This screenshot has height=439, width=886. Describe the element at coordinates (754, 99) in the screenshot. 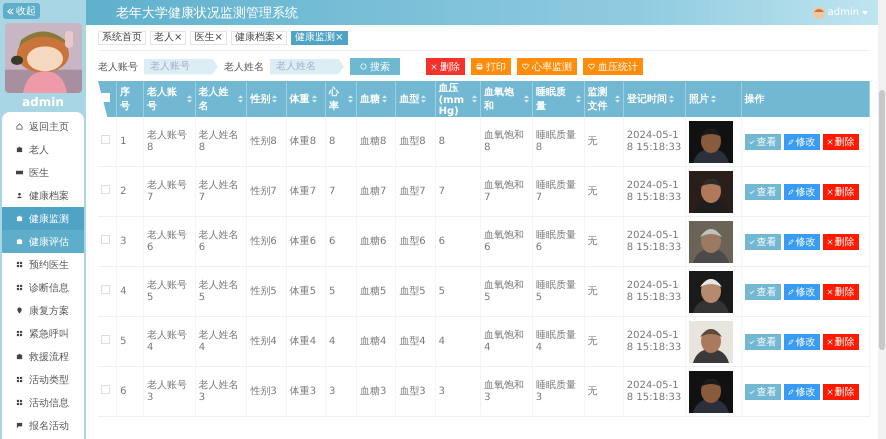

I see `column-header: 操作` at that location.